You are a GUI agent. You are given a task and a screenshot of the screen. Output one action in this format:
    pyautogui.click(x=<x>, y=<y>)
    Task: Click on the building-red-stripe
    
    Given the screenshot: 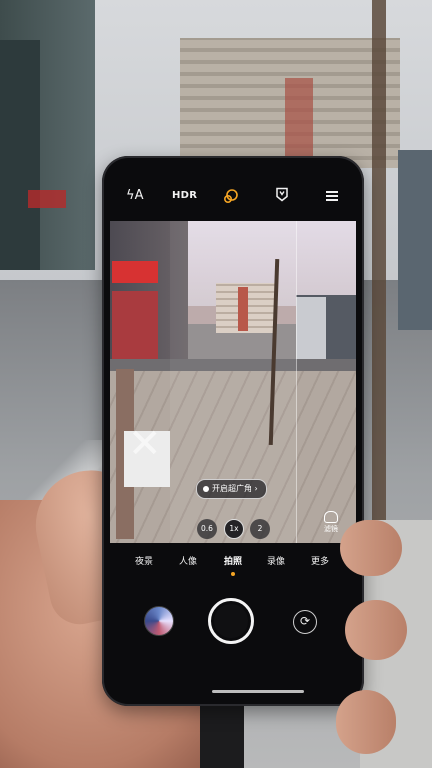 What is the action you would take?
    pyautogui.click(x=299, y=118)
    